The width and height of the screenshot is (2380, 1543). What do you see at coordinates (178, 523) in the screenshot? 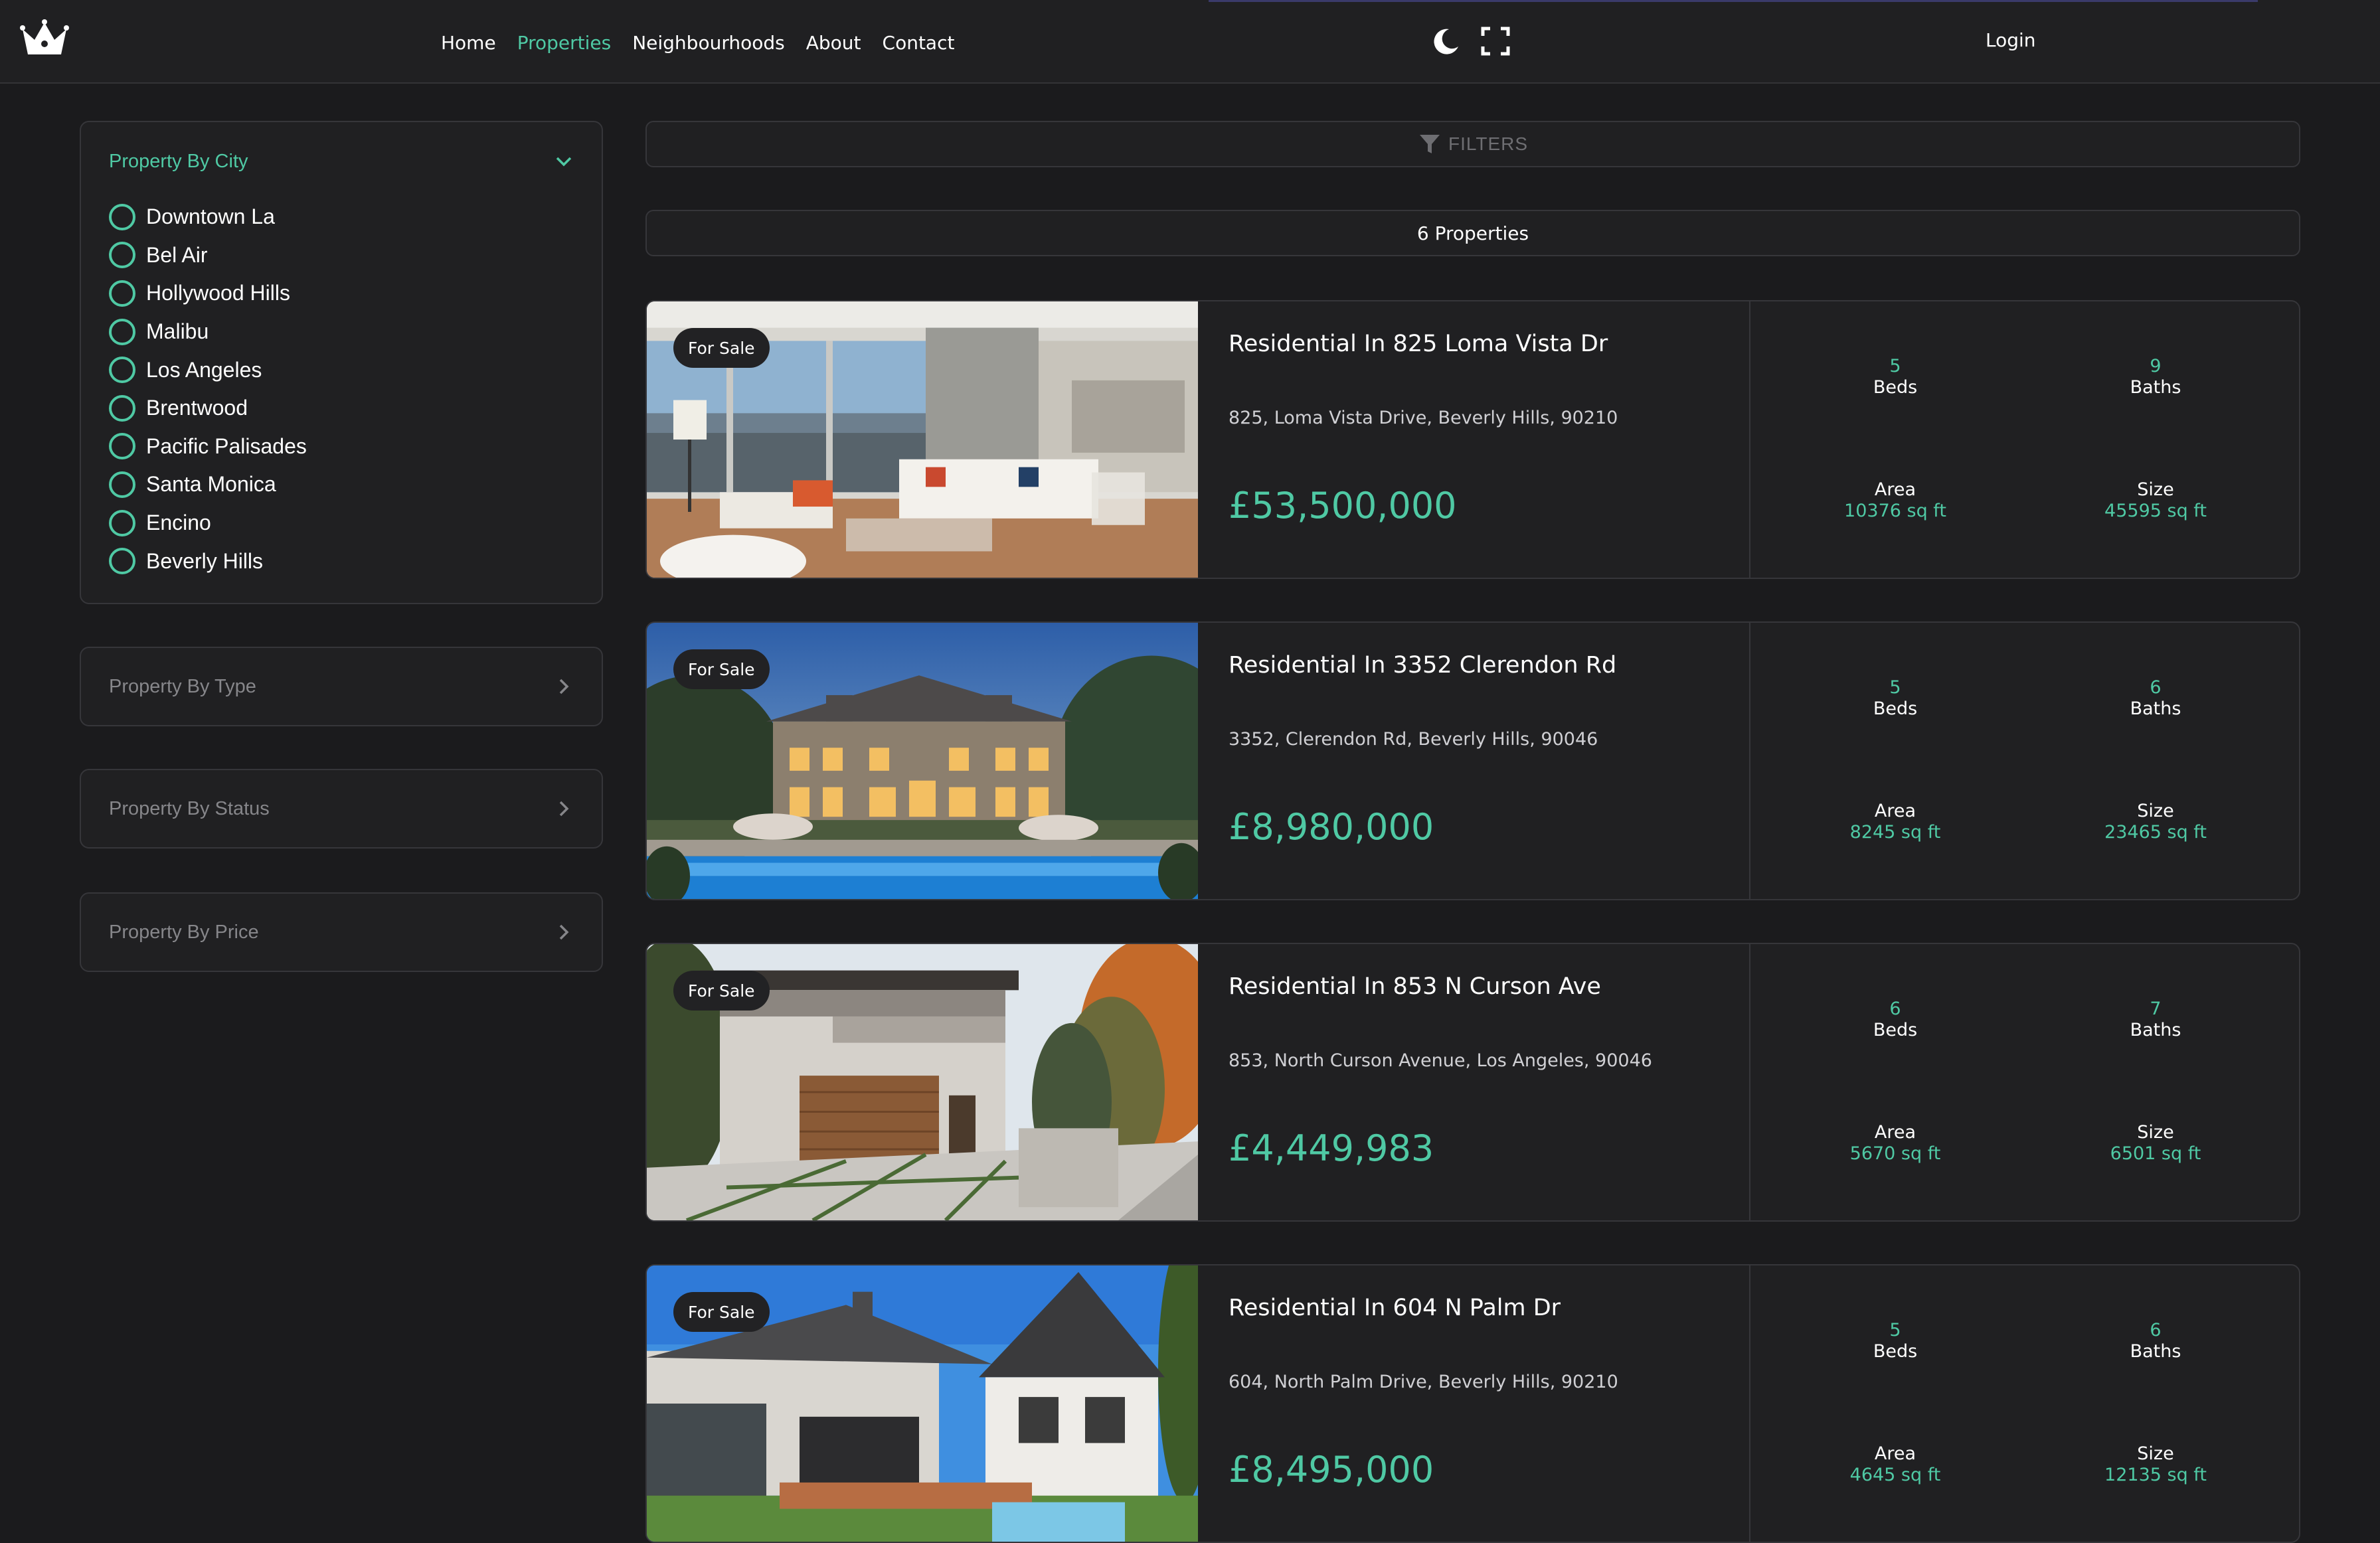
I see `city-label: Encino` at bounding box center [178, 523].